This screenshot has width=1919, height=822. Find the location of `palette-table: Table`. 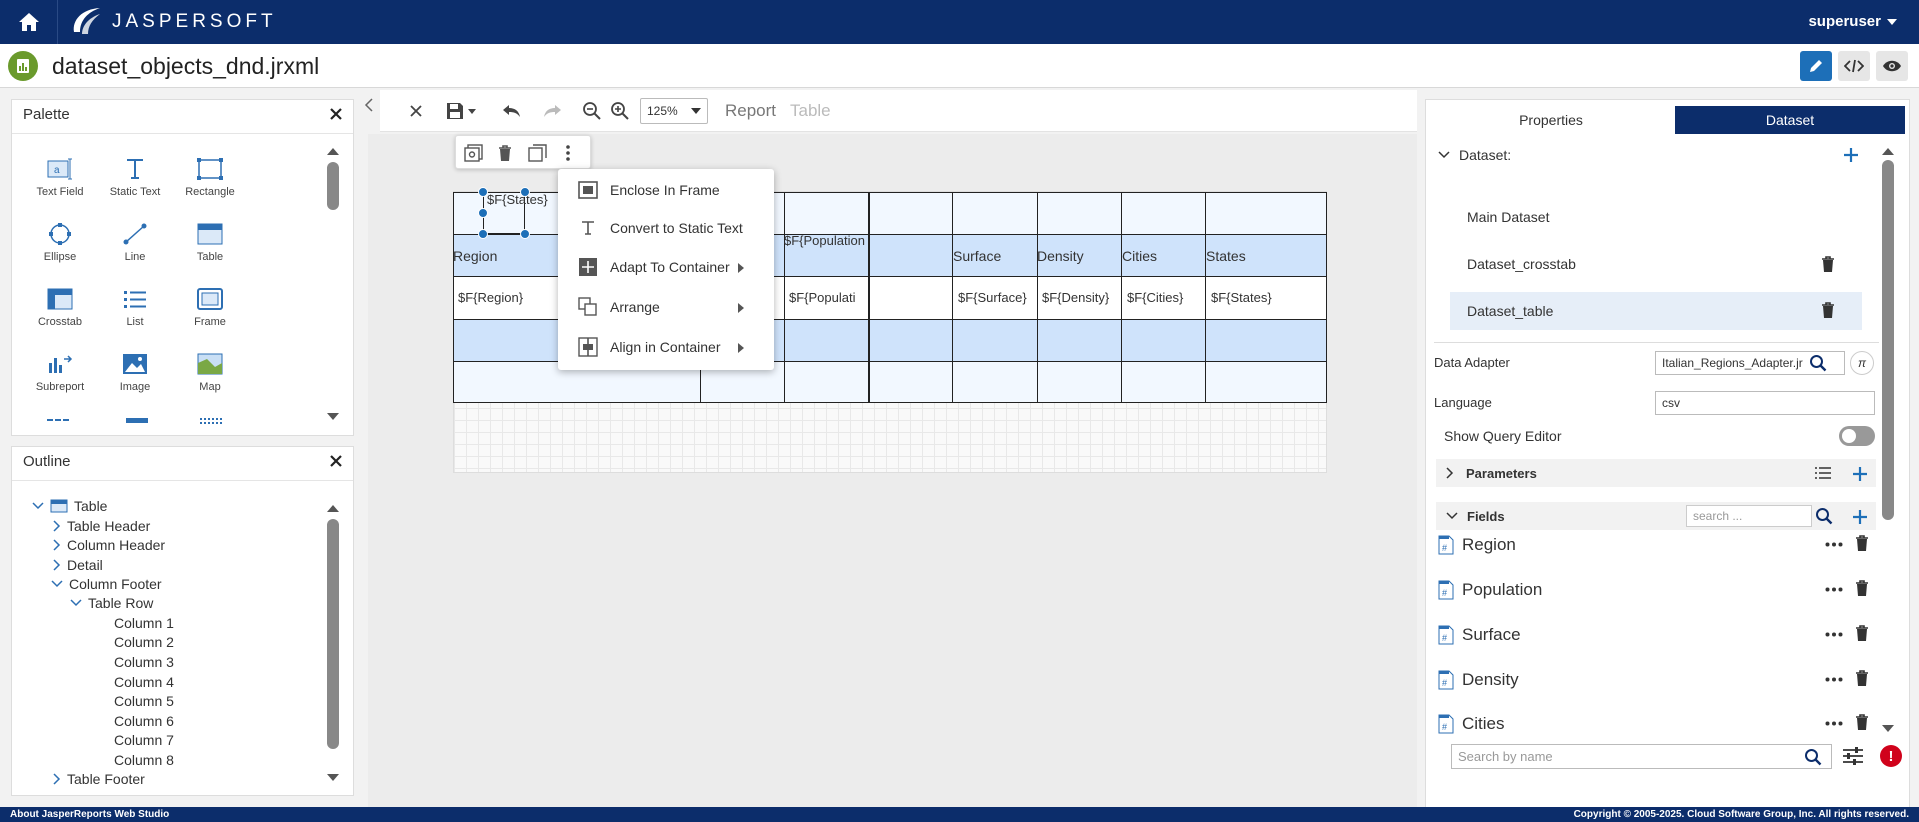

palette-table: Table is located at coordinates (210, 242).